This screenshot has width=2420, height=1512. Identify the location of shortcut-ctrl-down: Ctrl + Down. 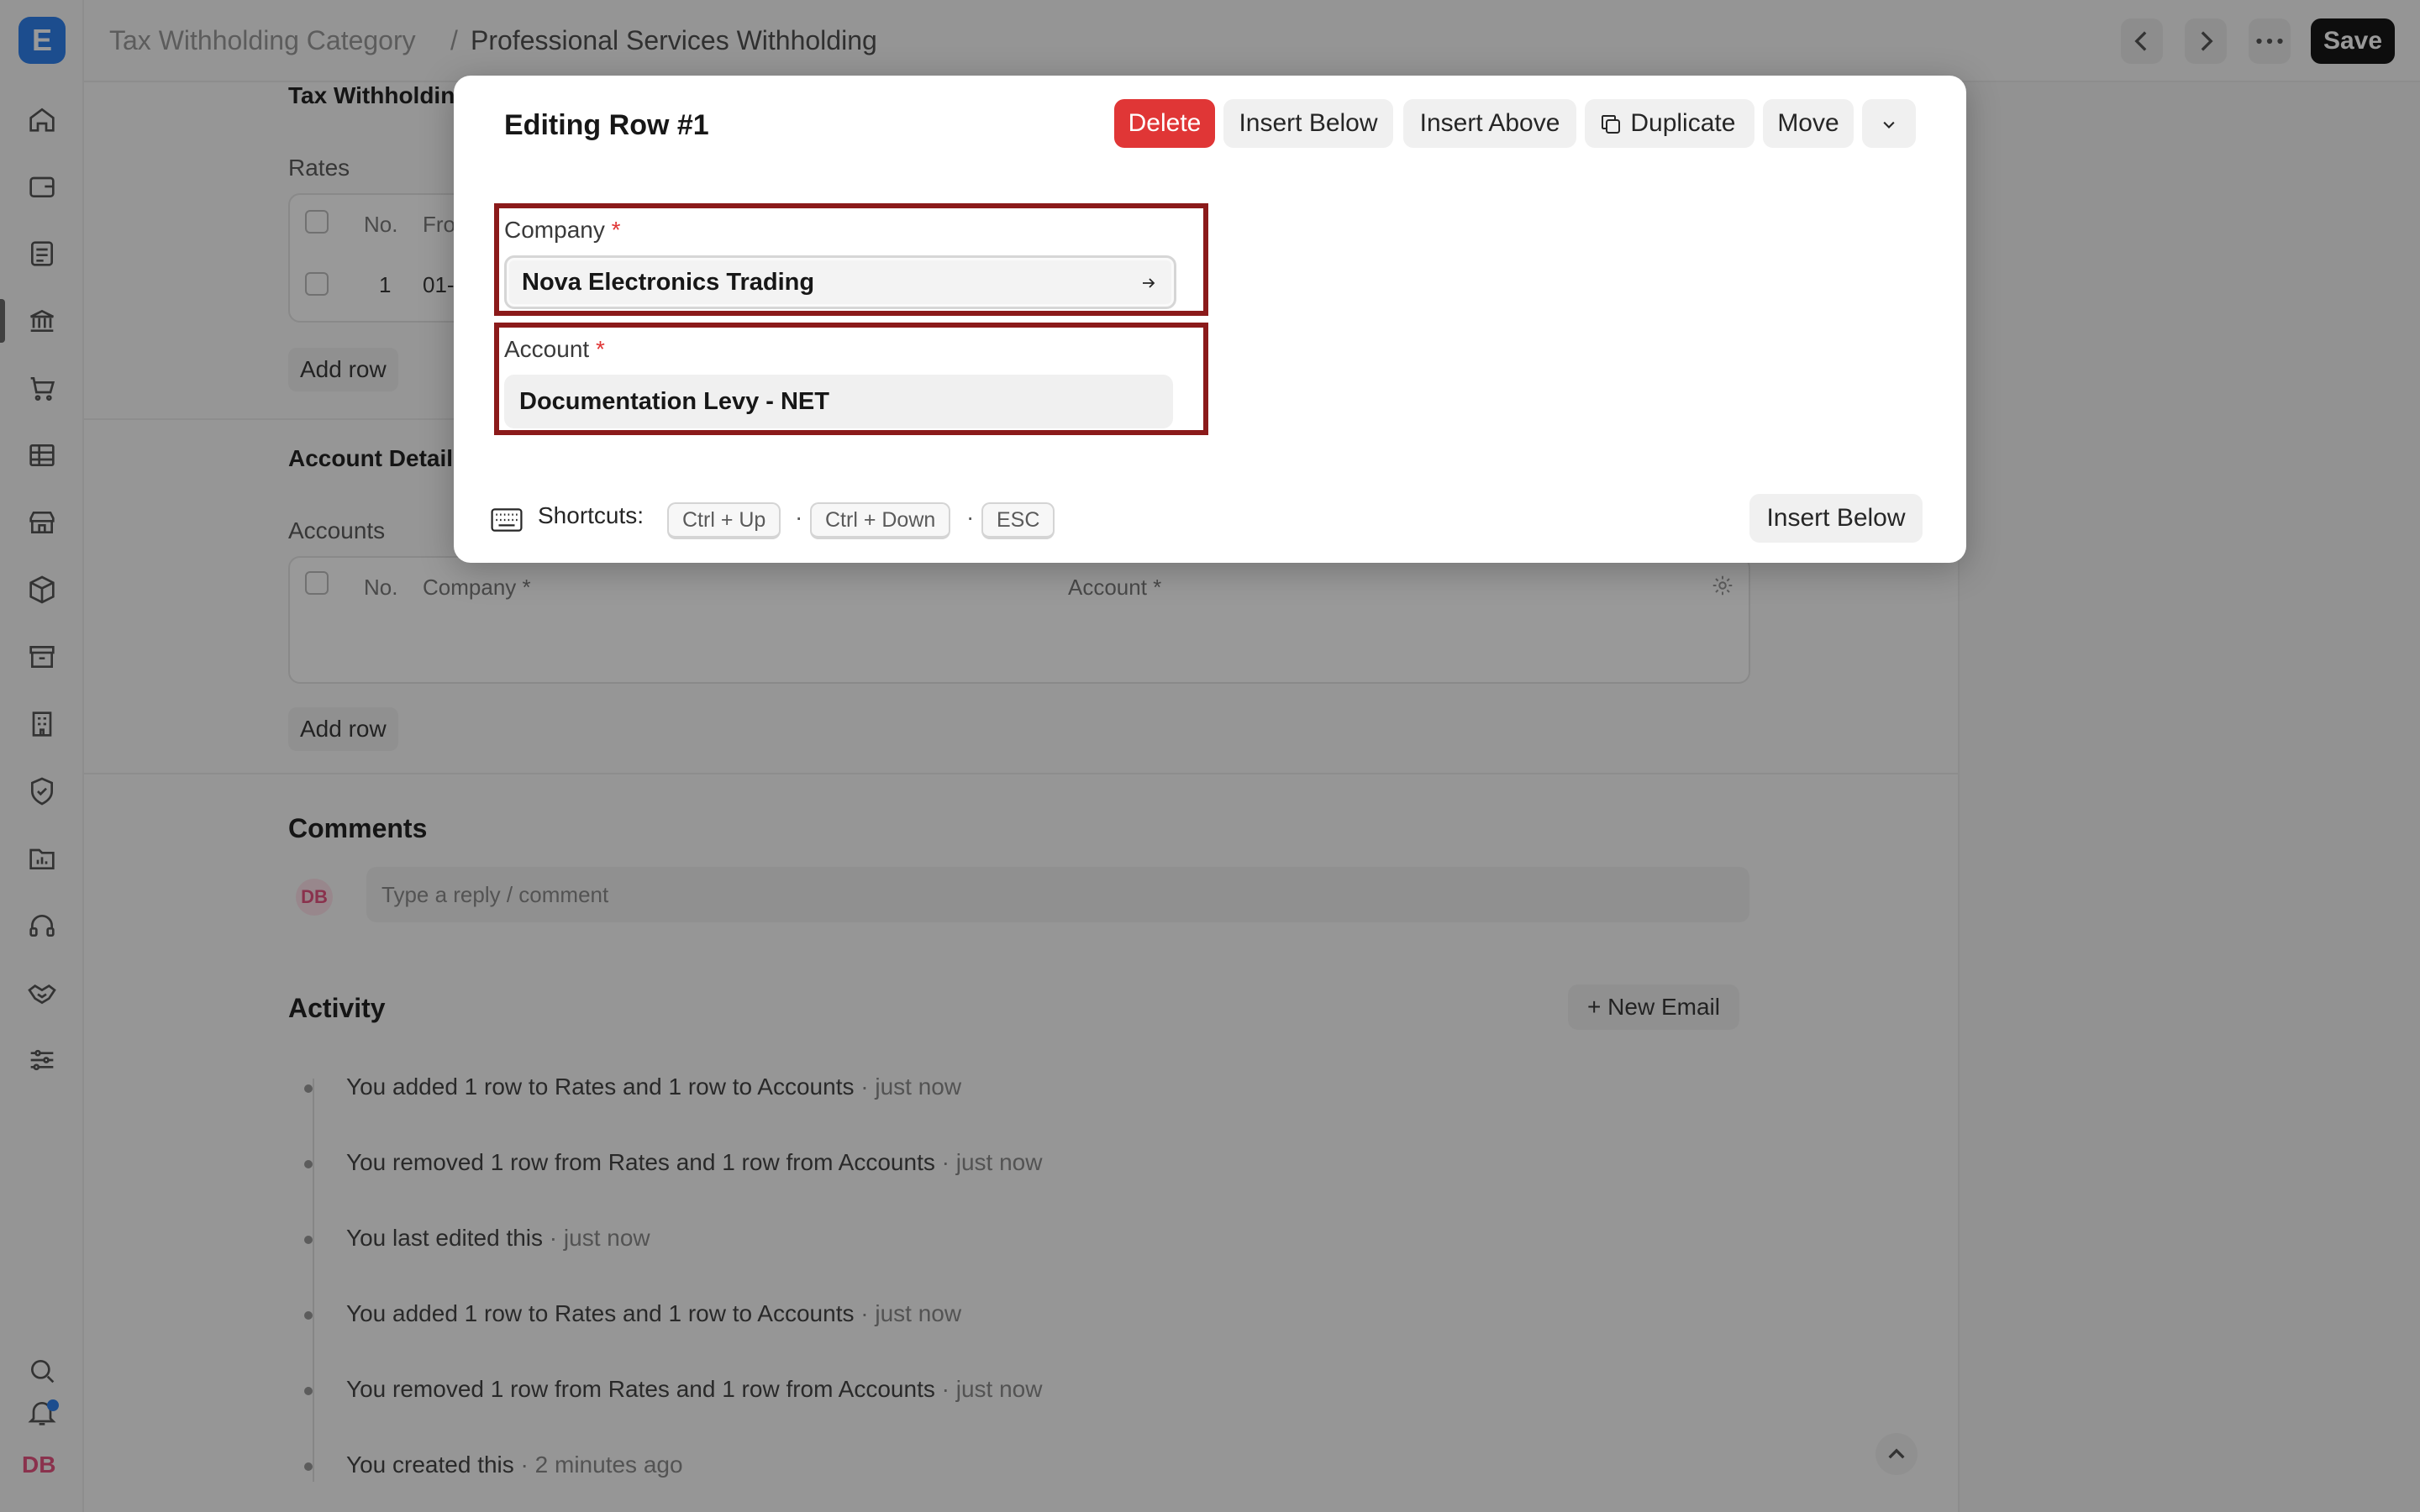
(880, 520).